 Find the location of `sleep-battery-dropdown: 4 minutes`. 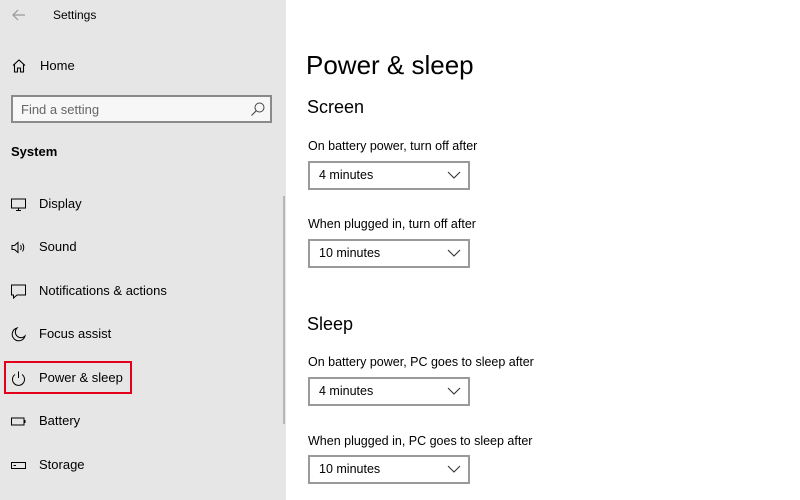

sleep-battery-dropdown: 4 minutes is located at coordinates (389, 391).